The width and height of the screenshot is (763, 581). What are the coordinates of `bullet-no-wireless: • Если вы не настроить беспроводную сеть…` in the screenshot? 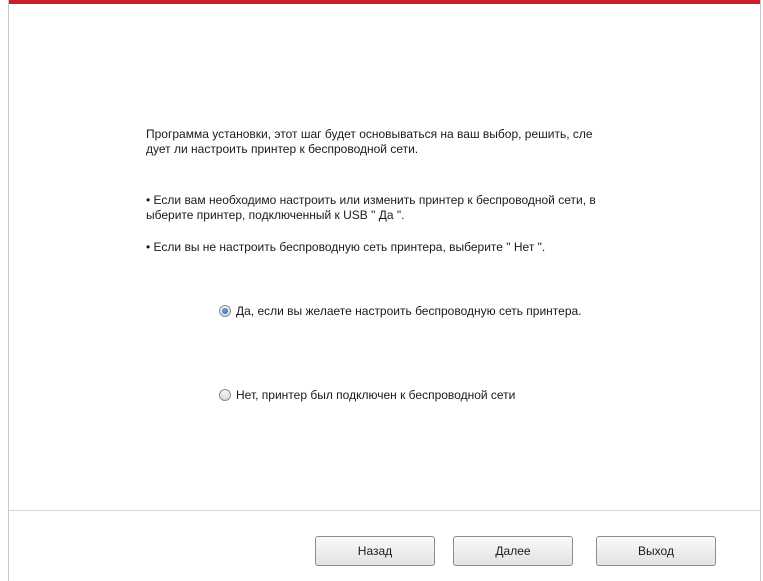 It's located at (346, 247).